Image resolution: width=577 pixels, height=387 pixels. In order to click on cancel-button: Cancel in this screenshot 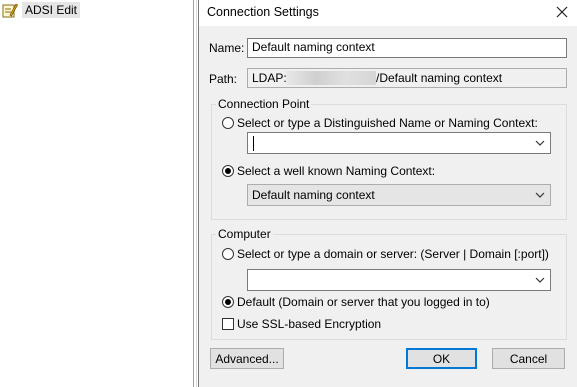, I will do `click(528, 358)`.